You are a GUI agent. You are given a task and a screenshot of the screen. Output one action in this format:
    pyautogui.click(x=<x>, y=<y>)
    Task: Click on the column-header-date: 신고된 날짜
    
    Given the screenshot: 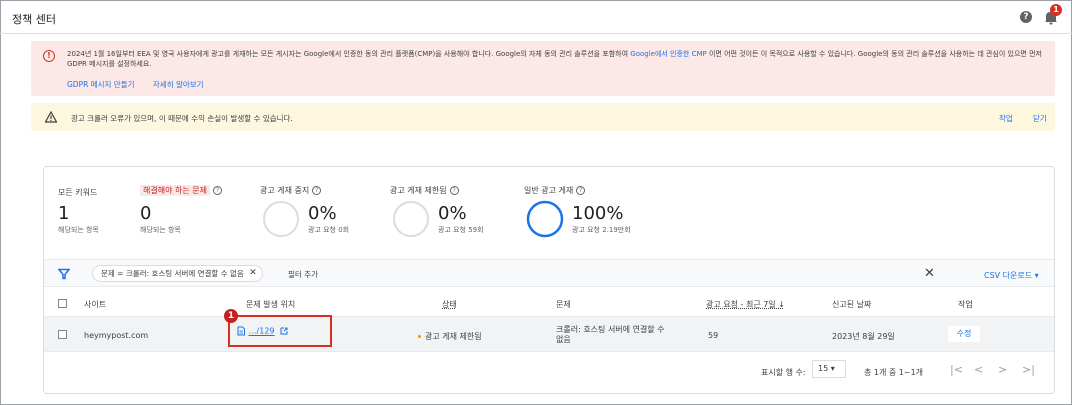 What is the action you would take?
    pyautogui.click(x=851, y=304)
    